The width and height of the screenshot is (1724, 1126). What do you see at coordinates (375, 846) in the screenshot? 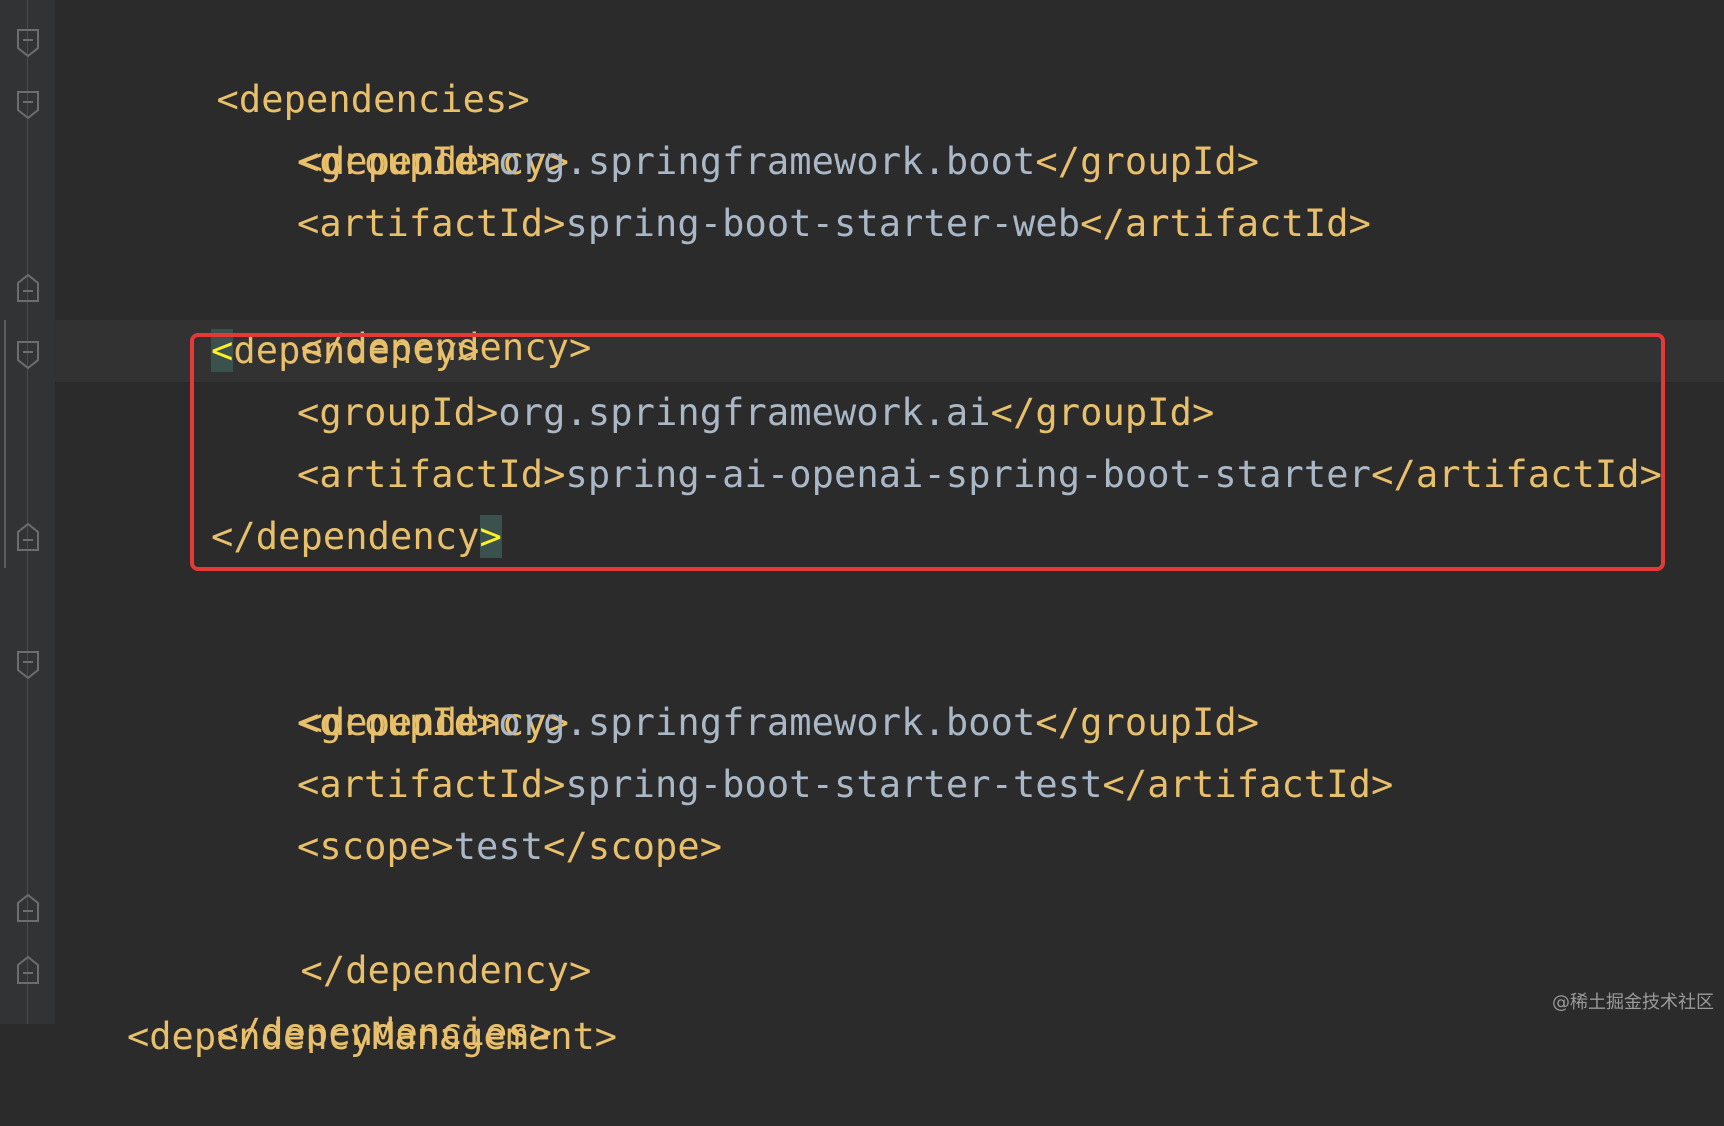
I see `xml-tag: <scope>` at bounding box center [375, 846].